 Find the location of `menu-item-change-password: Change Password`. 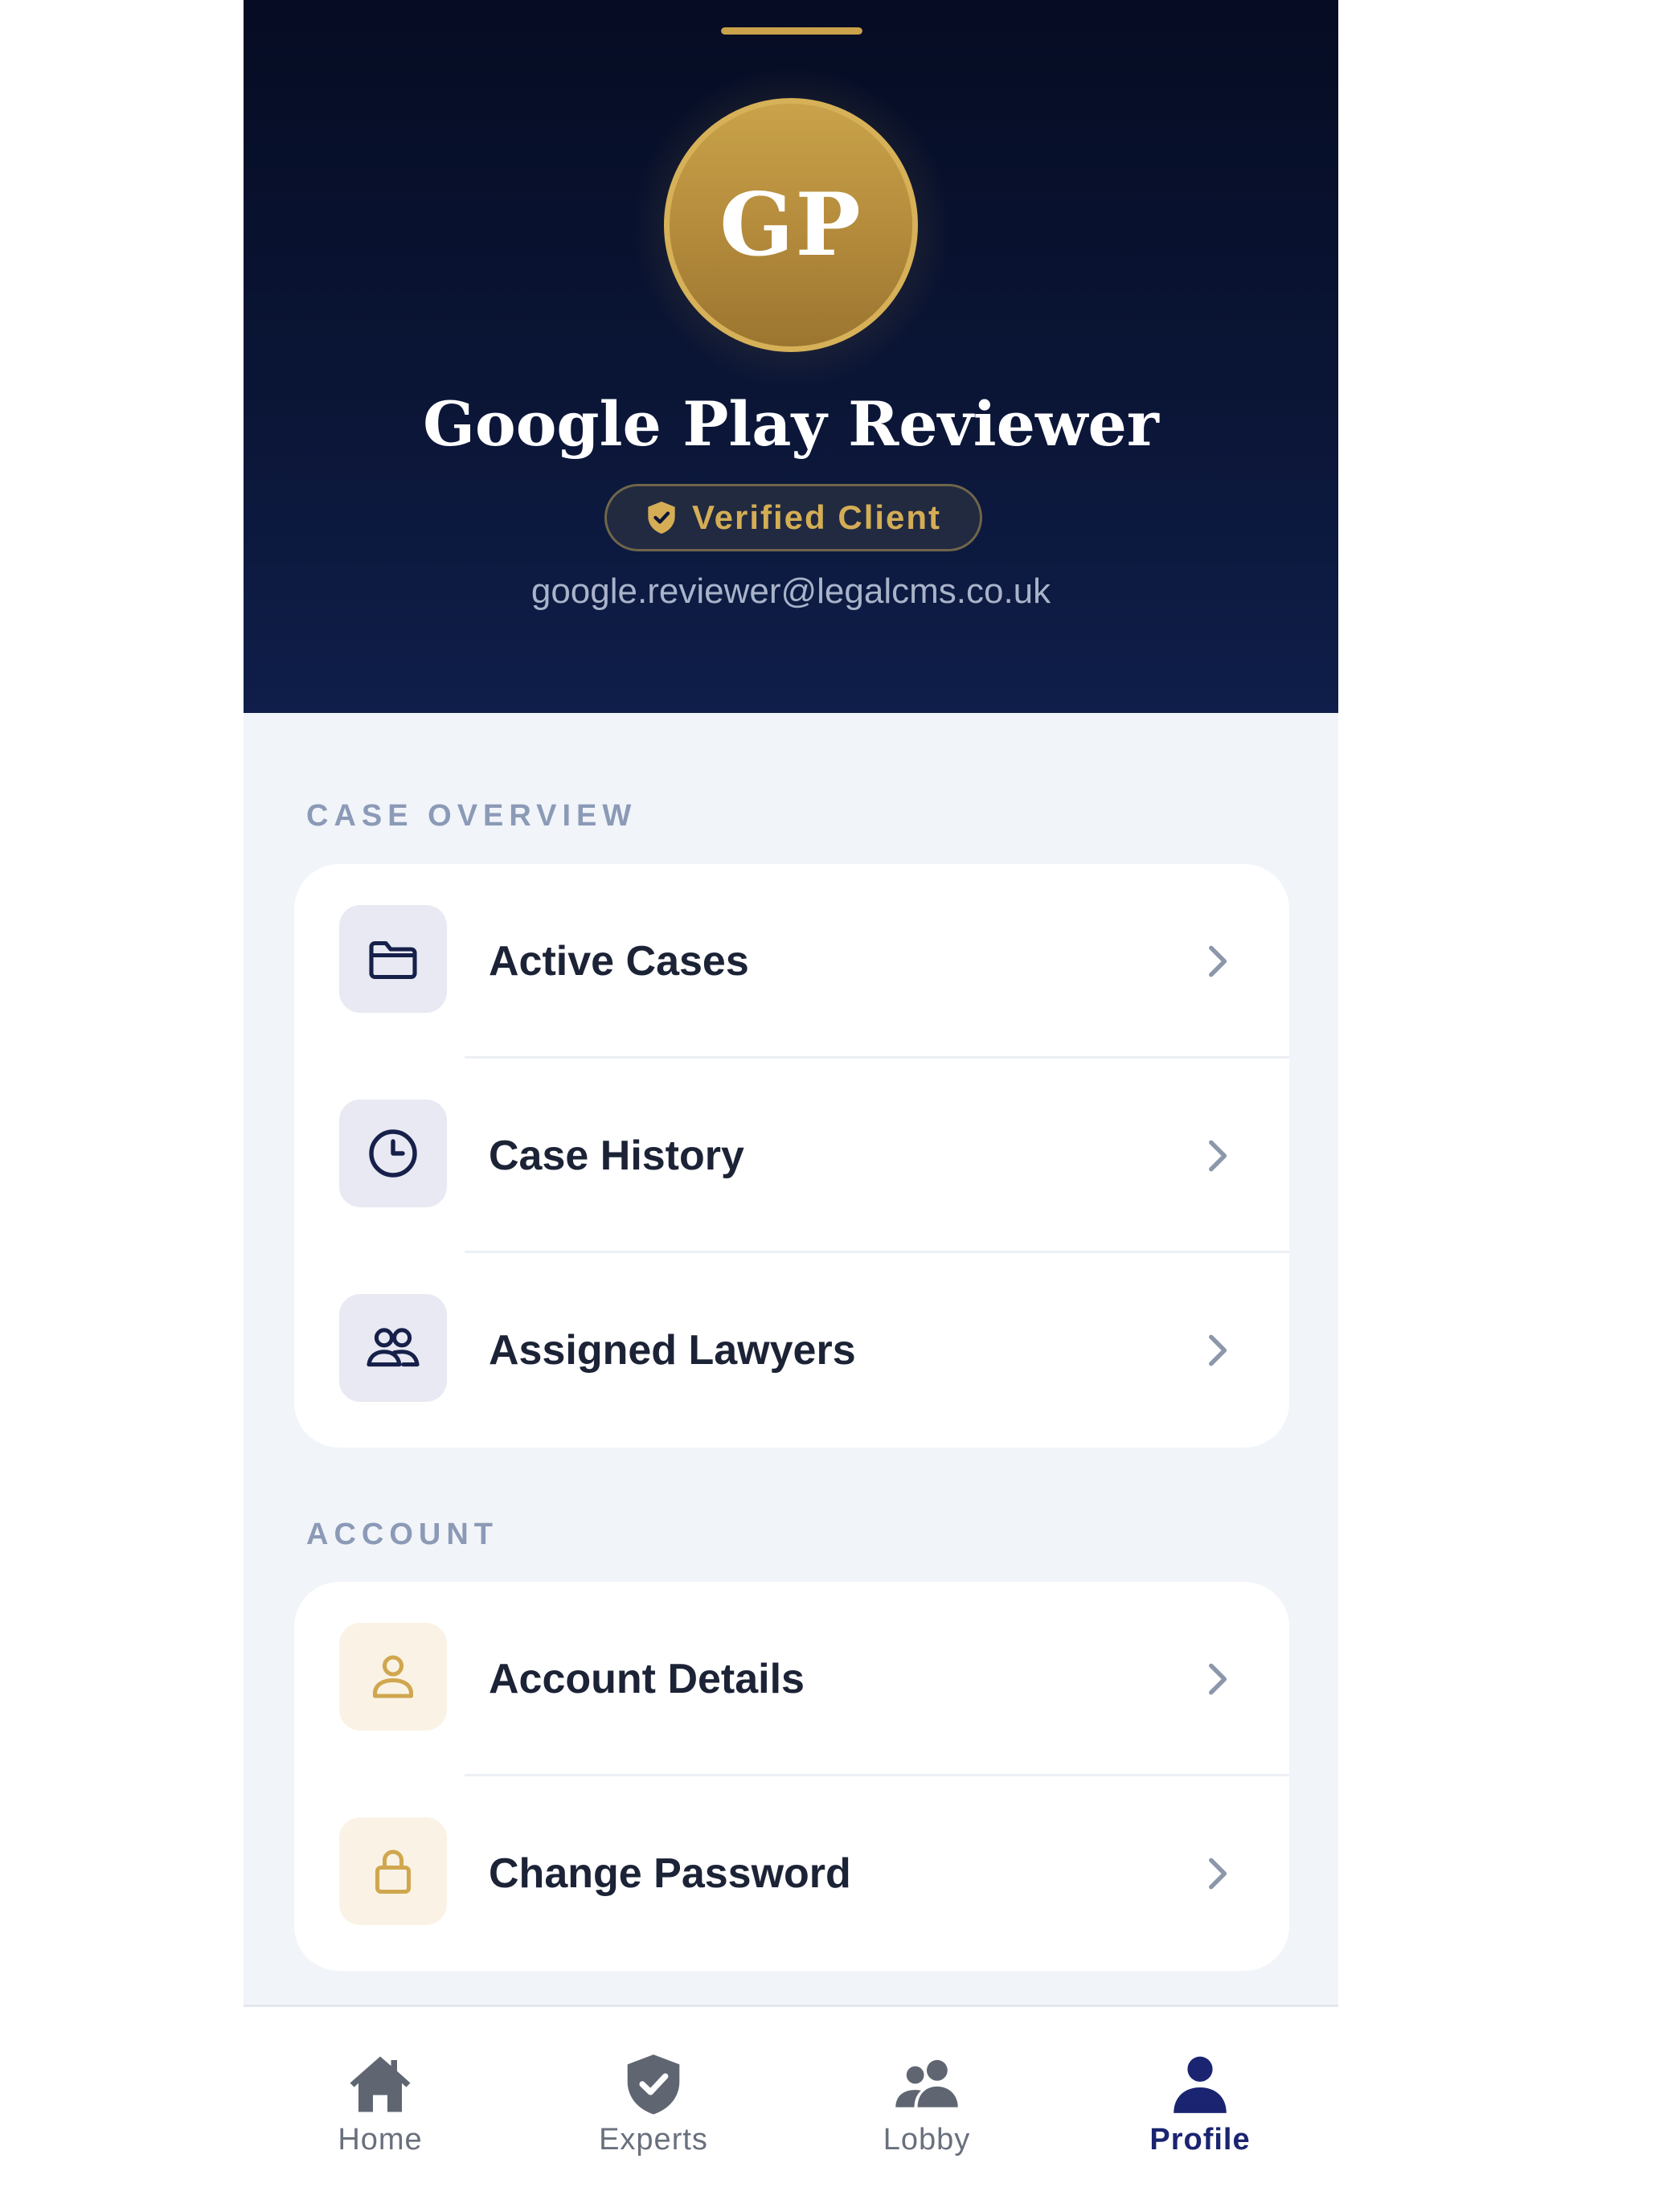

menu-item-change-password: Change Password is located at coordinates (791, 1874).